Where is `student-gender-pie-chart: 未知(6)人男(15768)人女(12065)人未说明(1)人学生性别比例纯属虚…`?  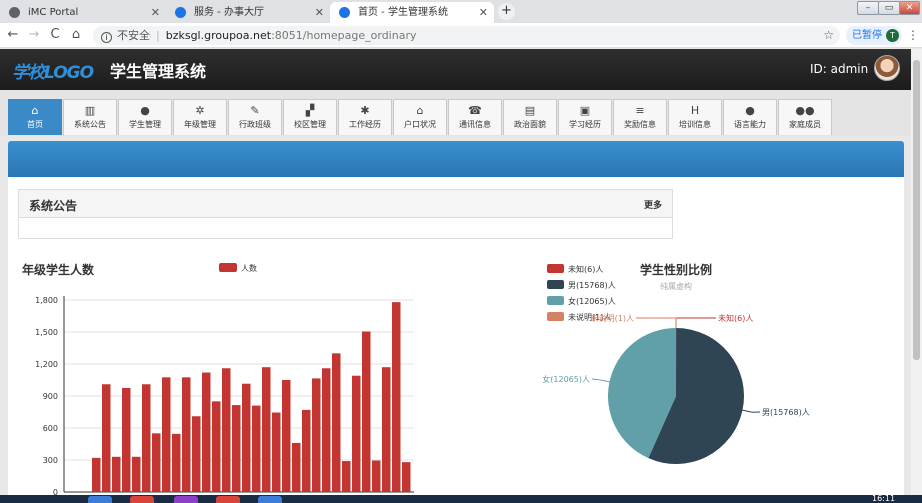 student-gender-pie-chart: 未知(6)人男(15768)人女(12065)人未说明(1)人学生性别比例纯属虚… is located at coordinates (676, 363).